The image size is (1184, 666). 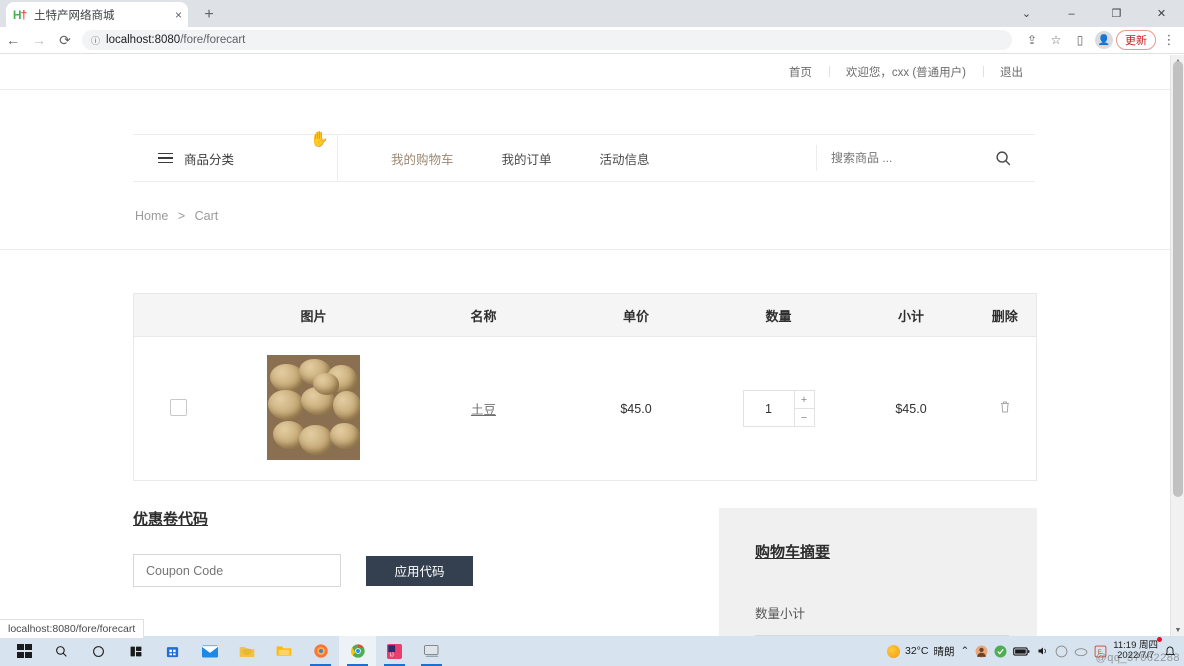 I want to click on remote-app-icon, so click(x=431, y=651).